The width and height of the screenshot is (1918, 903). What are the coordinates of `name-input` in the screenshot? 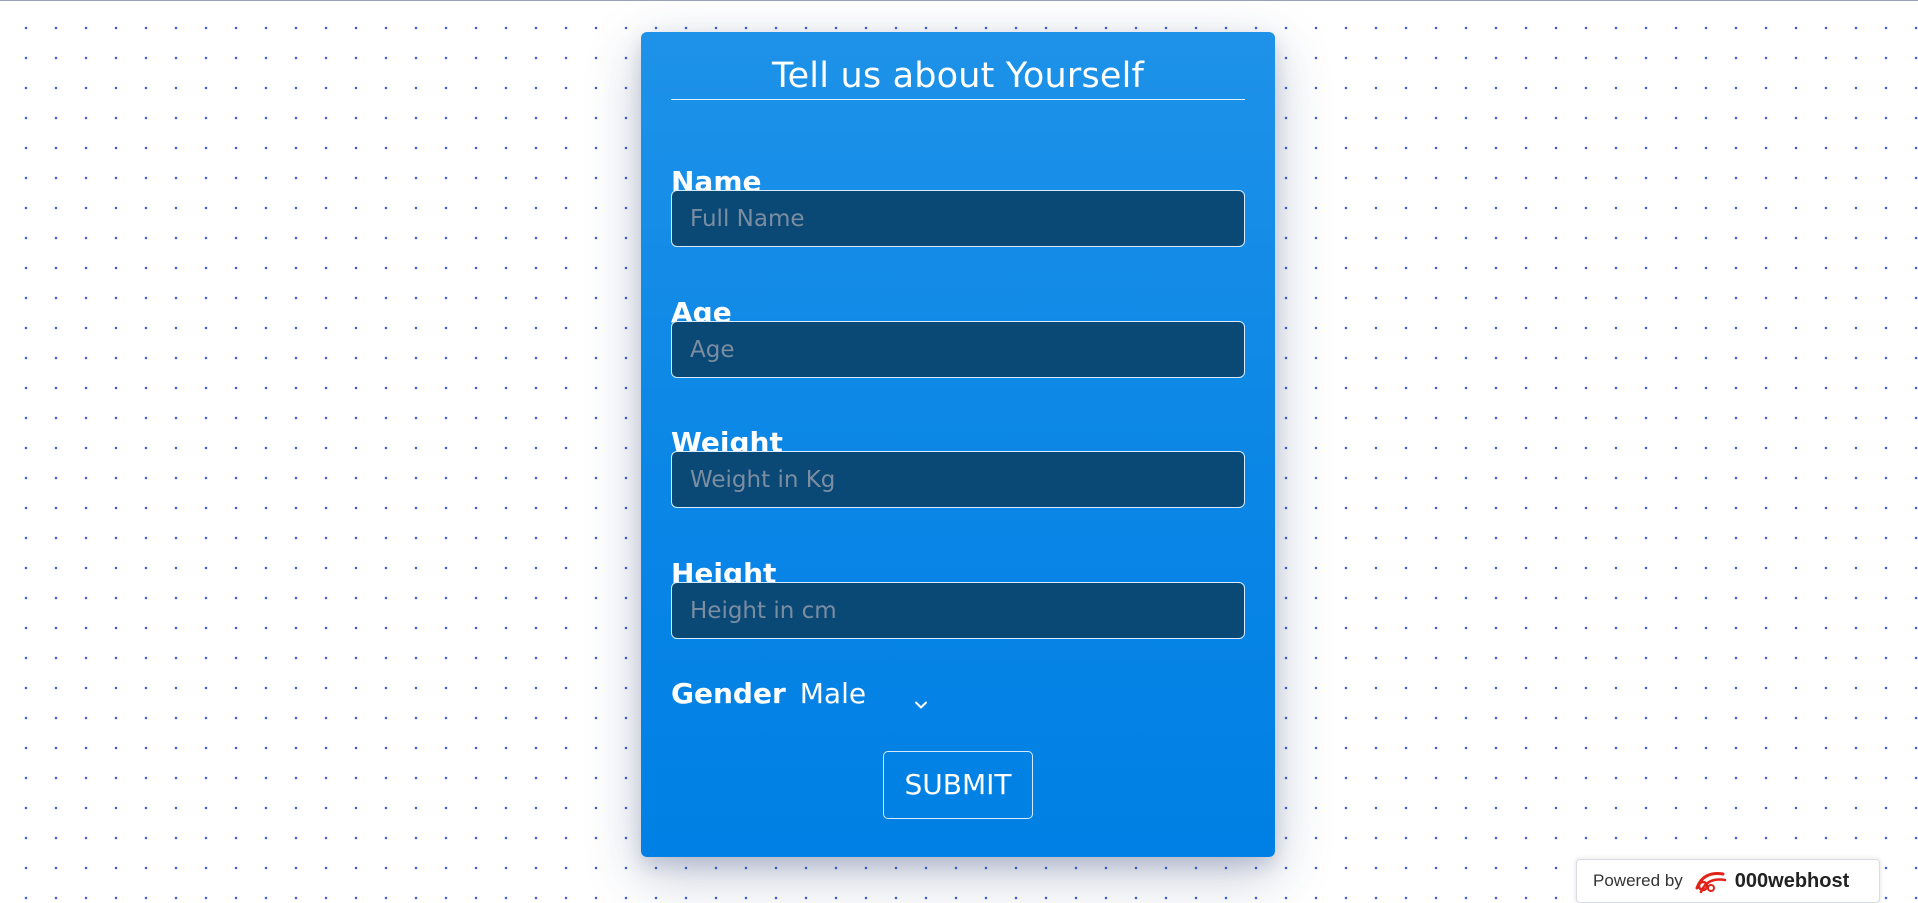 It's located at (958, 218).